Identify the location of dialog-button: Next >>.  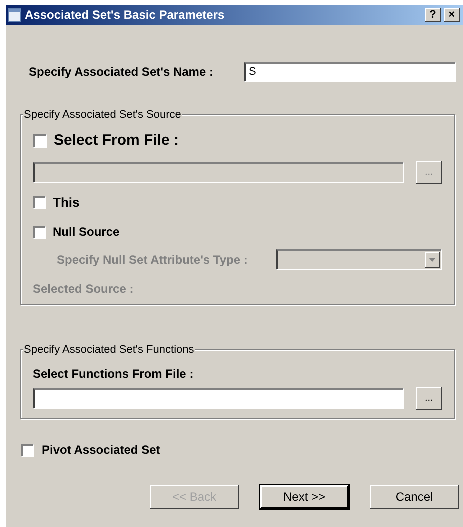
(304, 497).